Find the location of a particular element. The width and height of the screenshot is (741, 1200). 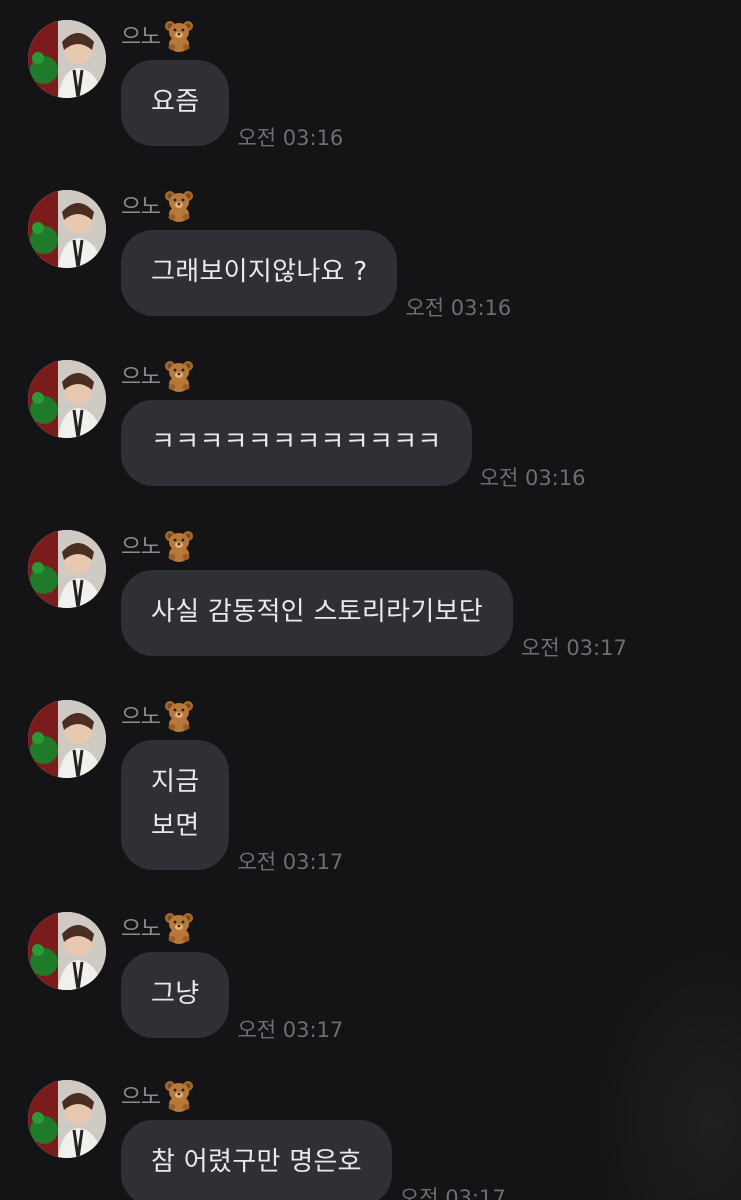

message-bubble: 요즘 is located at coordinates (175, 103).